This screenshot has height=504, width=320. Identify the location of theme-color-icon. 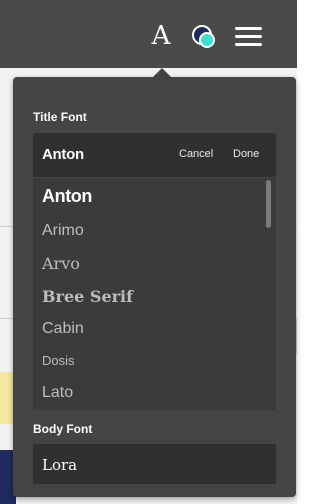
(204, 37).